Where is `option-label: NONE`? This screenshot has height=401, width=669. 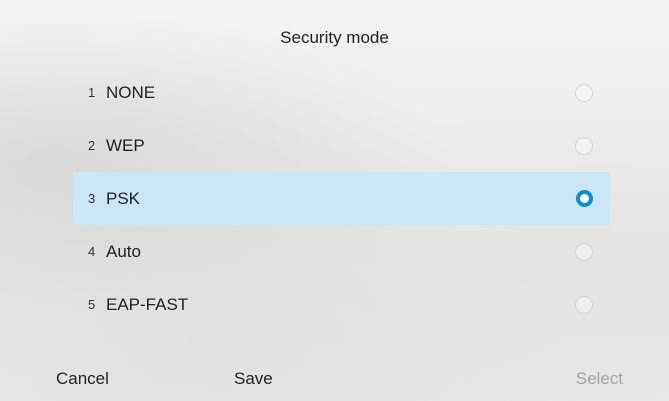
option-label: NONE is located at coordinates (131, 92).